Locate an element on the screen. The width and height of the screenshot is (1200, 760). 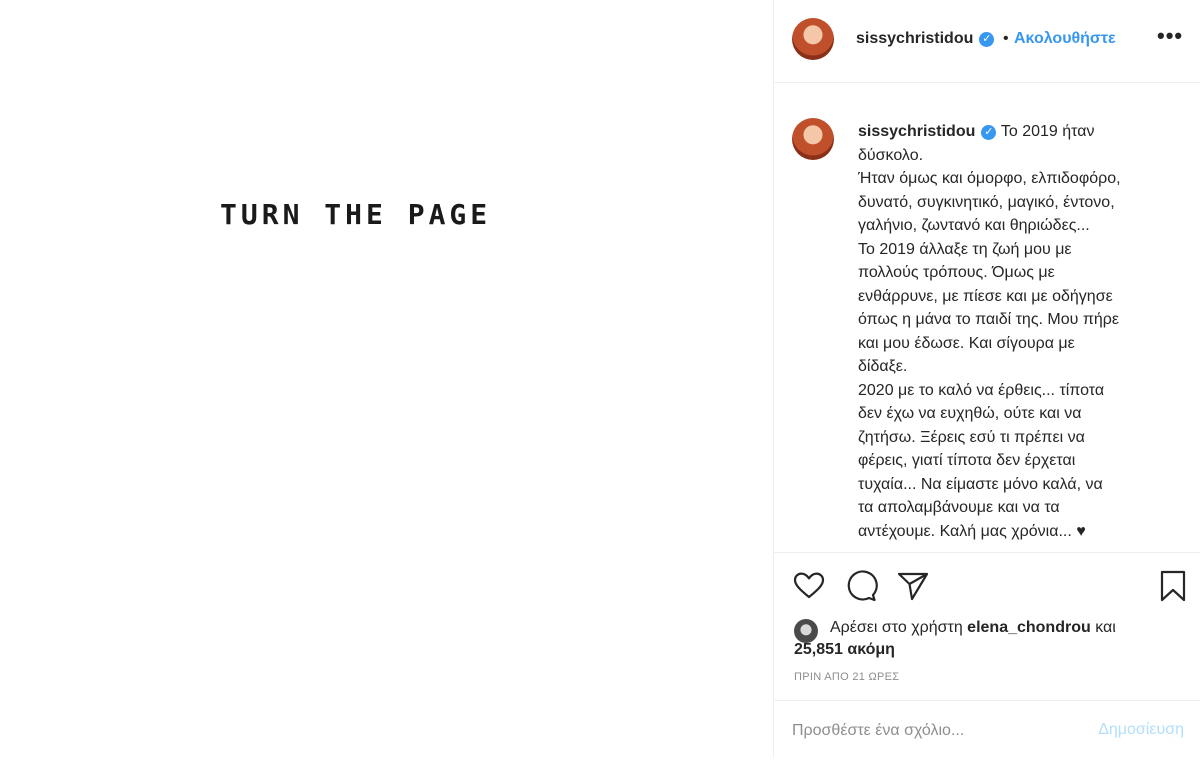
comment-input is located at coordinates (932, 731).